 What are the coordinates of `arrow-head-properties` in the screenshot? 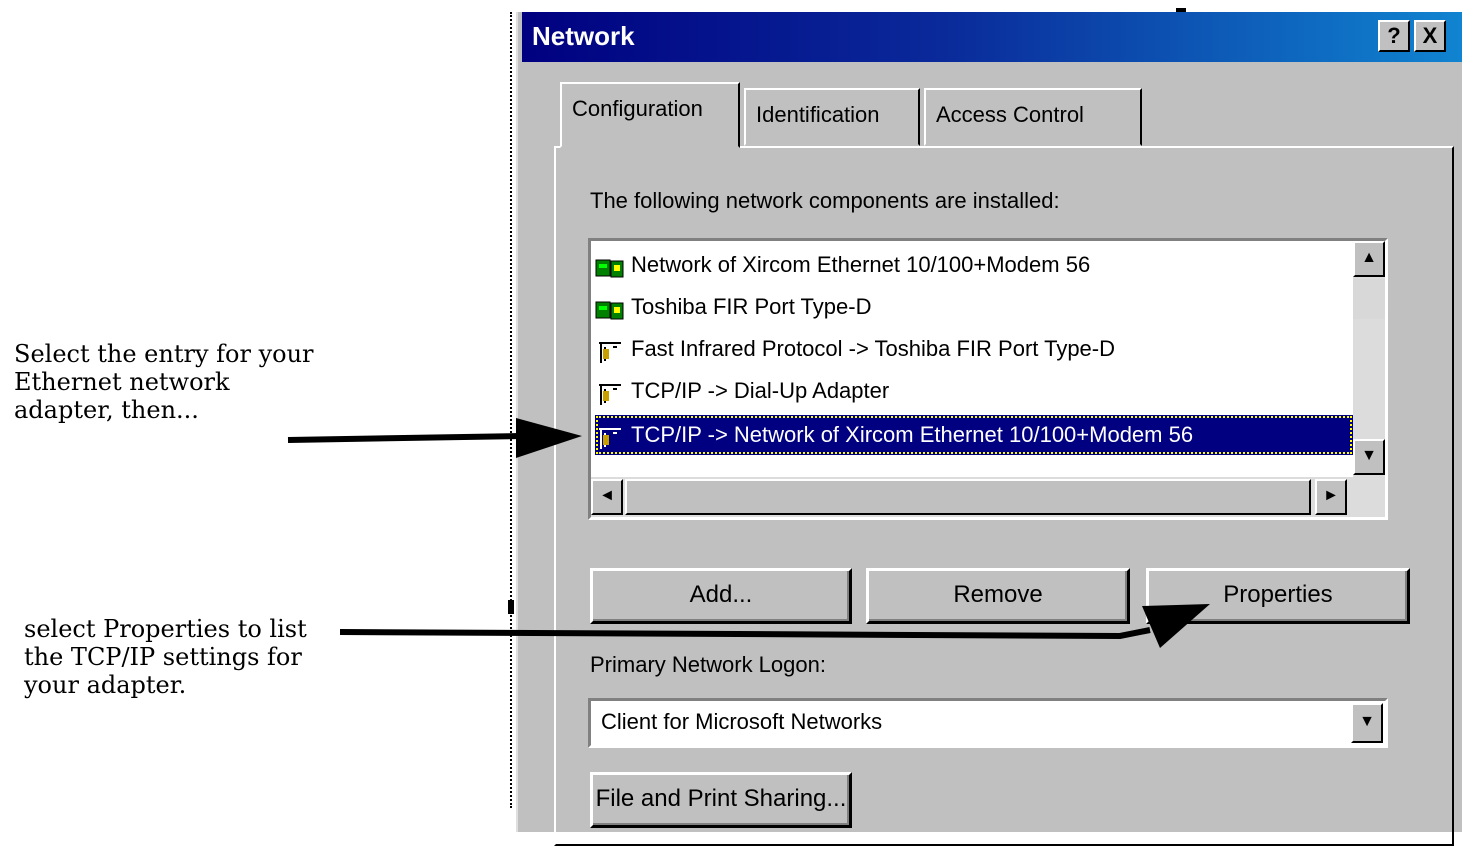 It's located at (1176, 626).